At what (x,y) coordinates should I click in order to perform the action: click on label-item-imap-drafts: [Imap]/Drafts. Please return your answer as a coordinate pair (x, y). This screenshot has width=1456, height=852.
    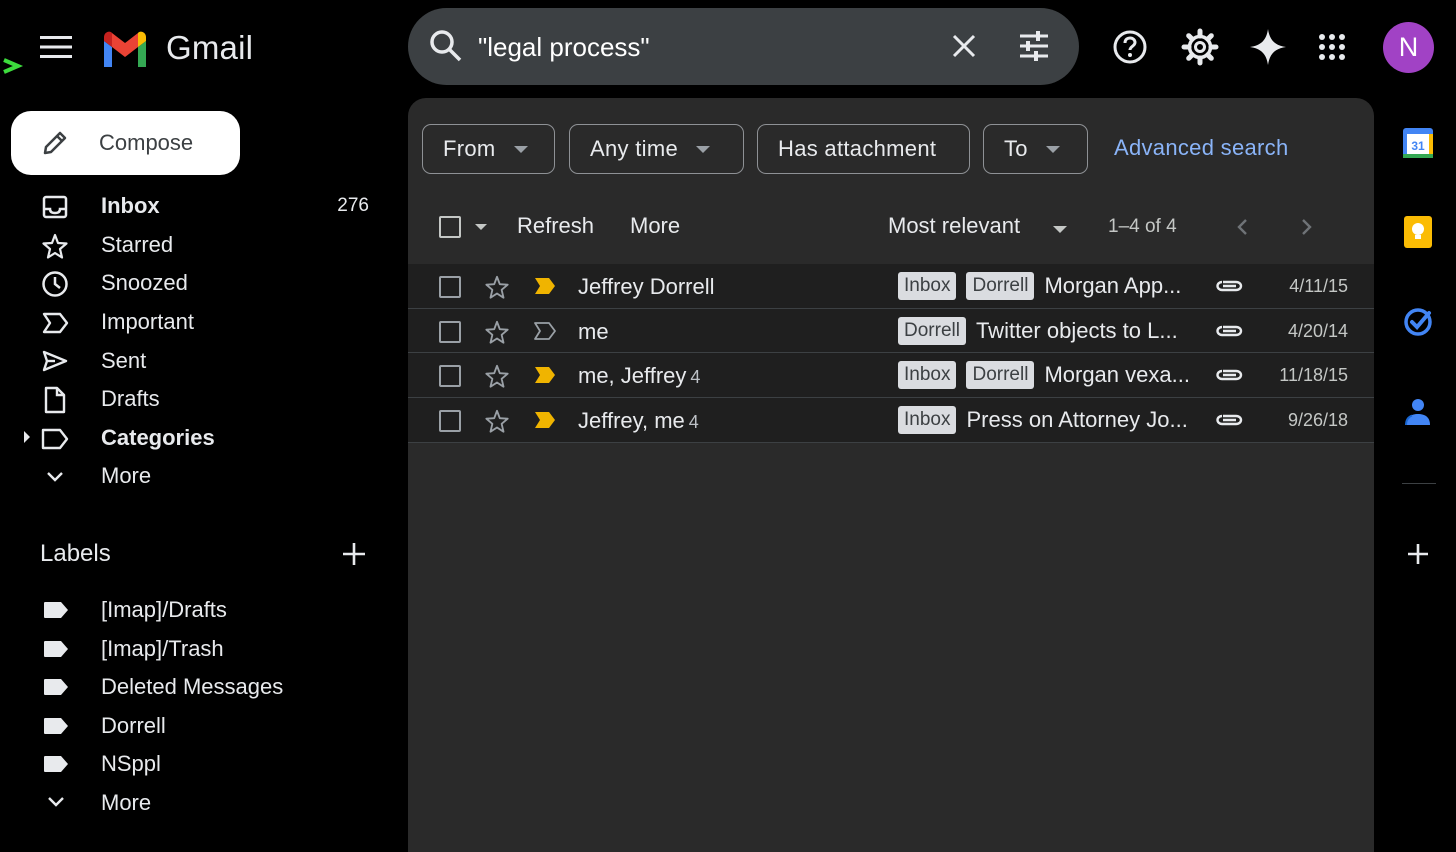
    Looking at the image, I should click on (195, 609).